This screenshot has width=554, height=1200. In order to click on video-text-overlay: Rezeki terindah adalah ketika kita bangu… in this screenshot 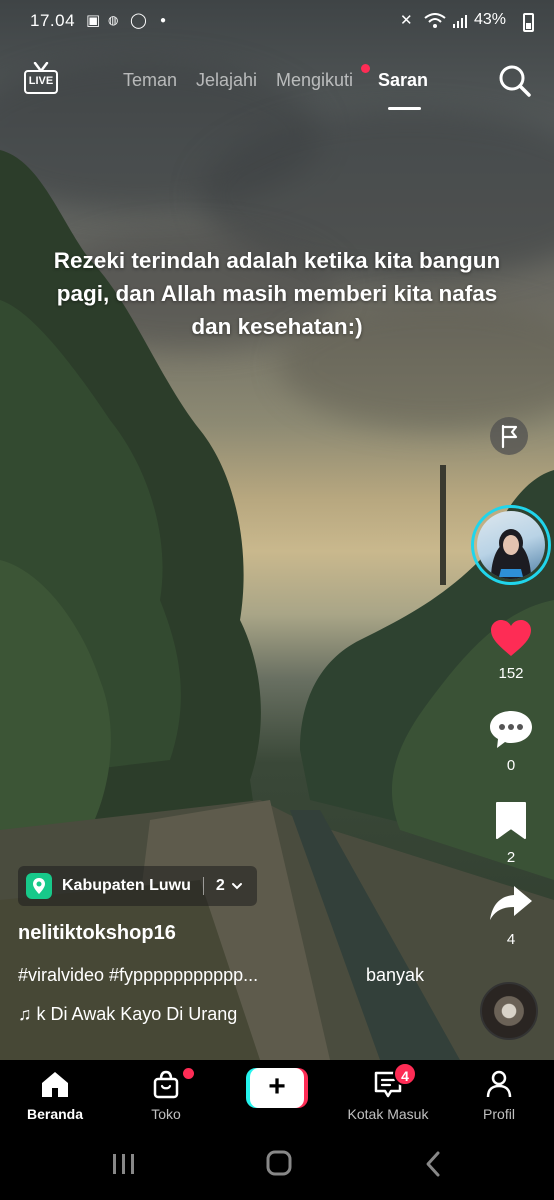, I will do `click(277, 293)`.